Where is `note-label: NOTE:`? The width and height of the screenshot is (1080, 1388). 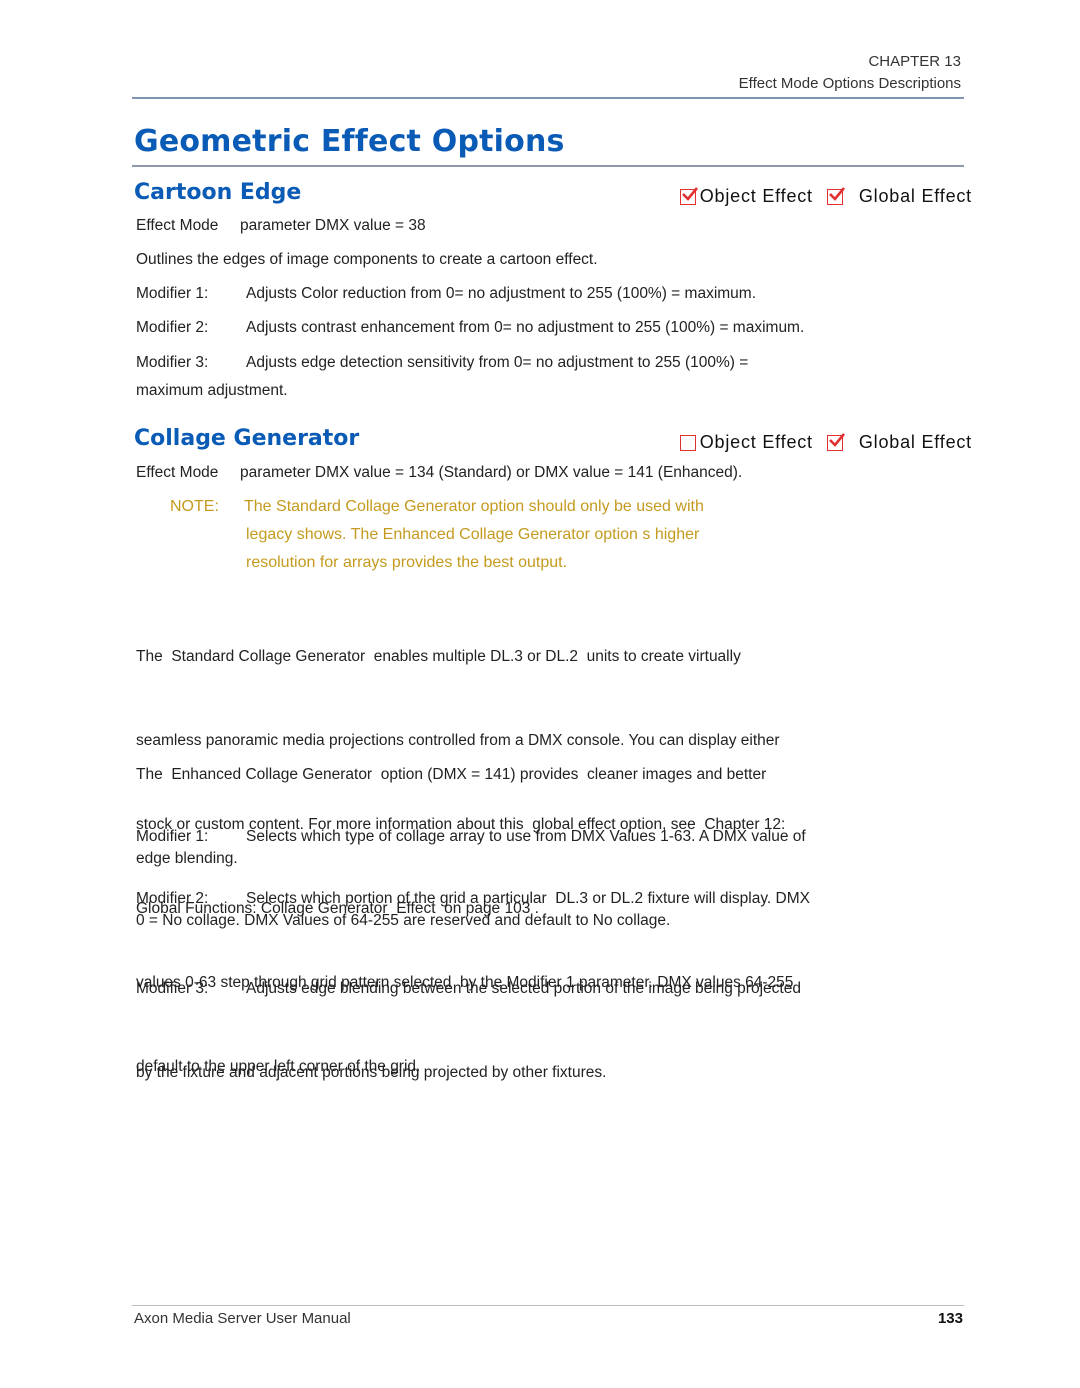 note-label: NOTE: is located at coordinates (194, 506).